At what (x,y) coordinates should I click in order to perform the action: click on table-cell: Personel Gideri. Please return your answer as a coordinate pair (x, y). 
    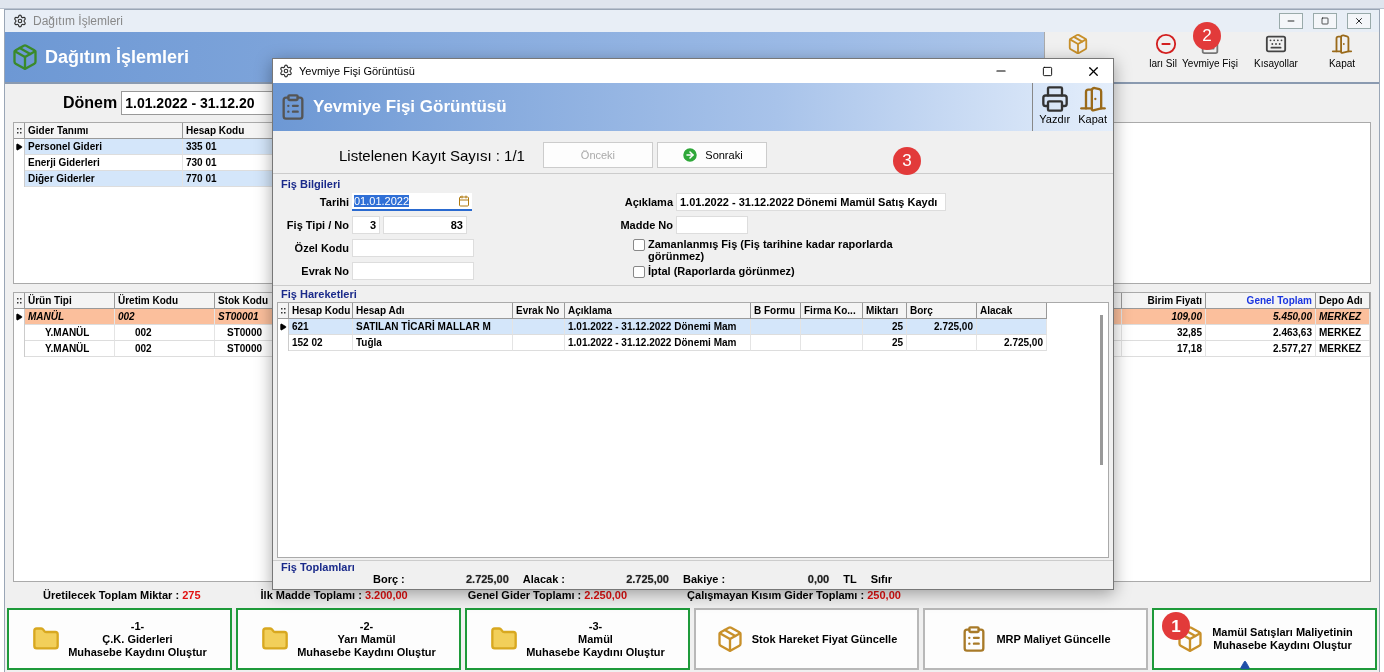
    Looking at the image, I should click on (104, 147).